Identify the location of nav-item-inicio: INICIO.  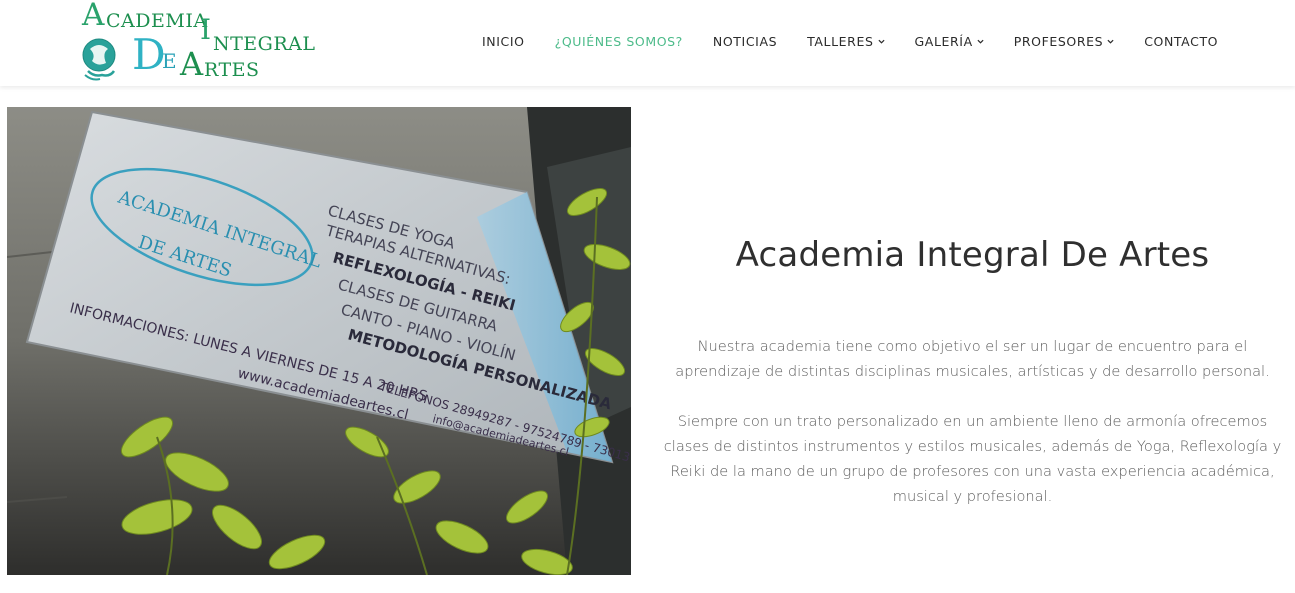
(503, 41).